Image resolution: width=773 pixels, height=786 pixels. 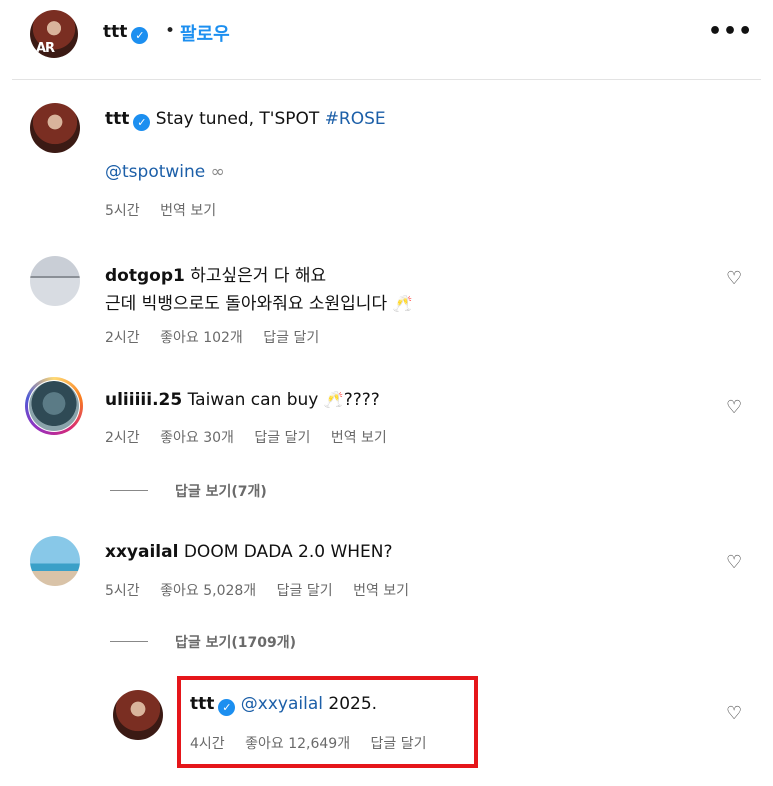 What do you see at coordinates (258, 276) in the screenshot?
I see `comment-text: 하고싶은거 다 해요` at bounding box center [258, 276].